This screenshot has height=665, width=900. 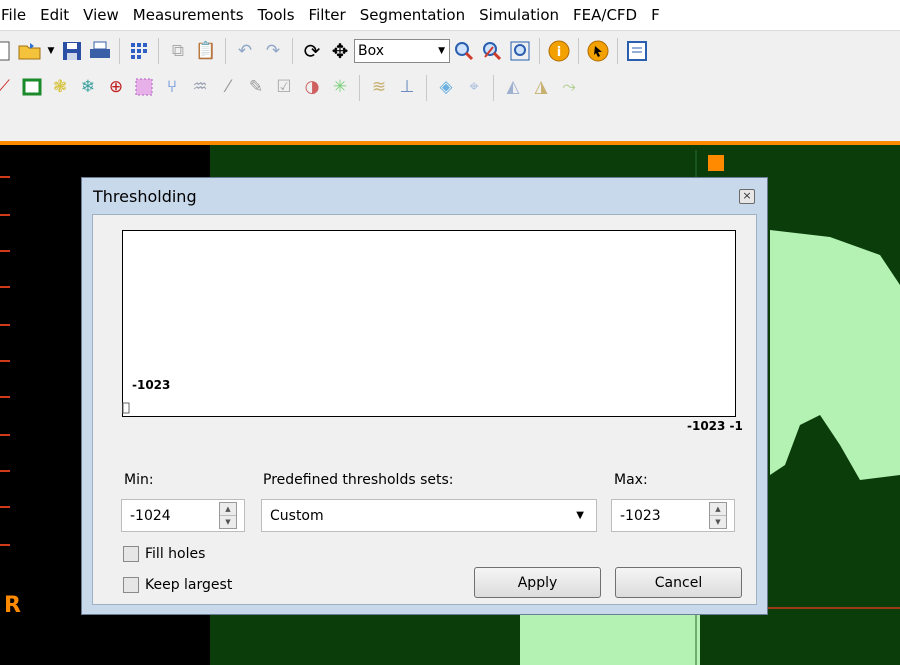 I want to click on fill-icon: ♒, so click(x=200, y=87).